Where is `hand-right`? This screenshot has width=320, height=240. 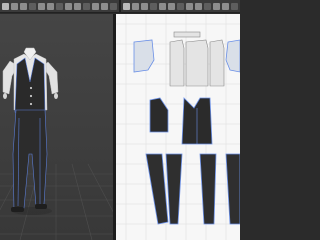 hand-right is located at coordinates (56, 96).